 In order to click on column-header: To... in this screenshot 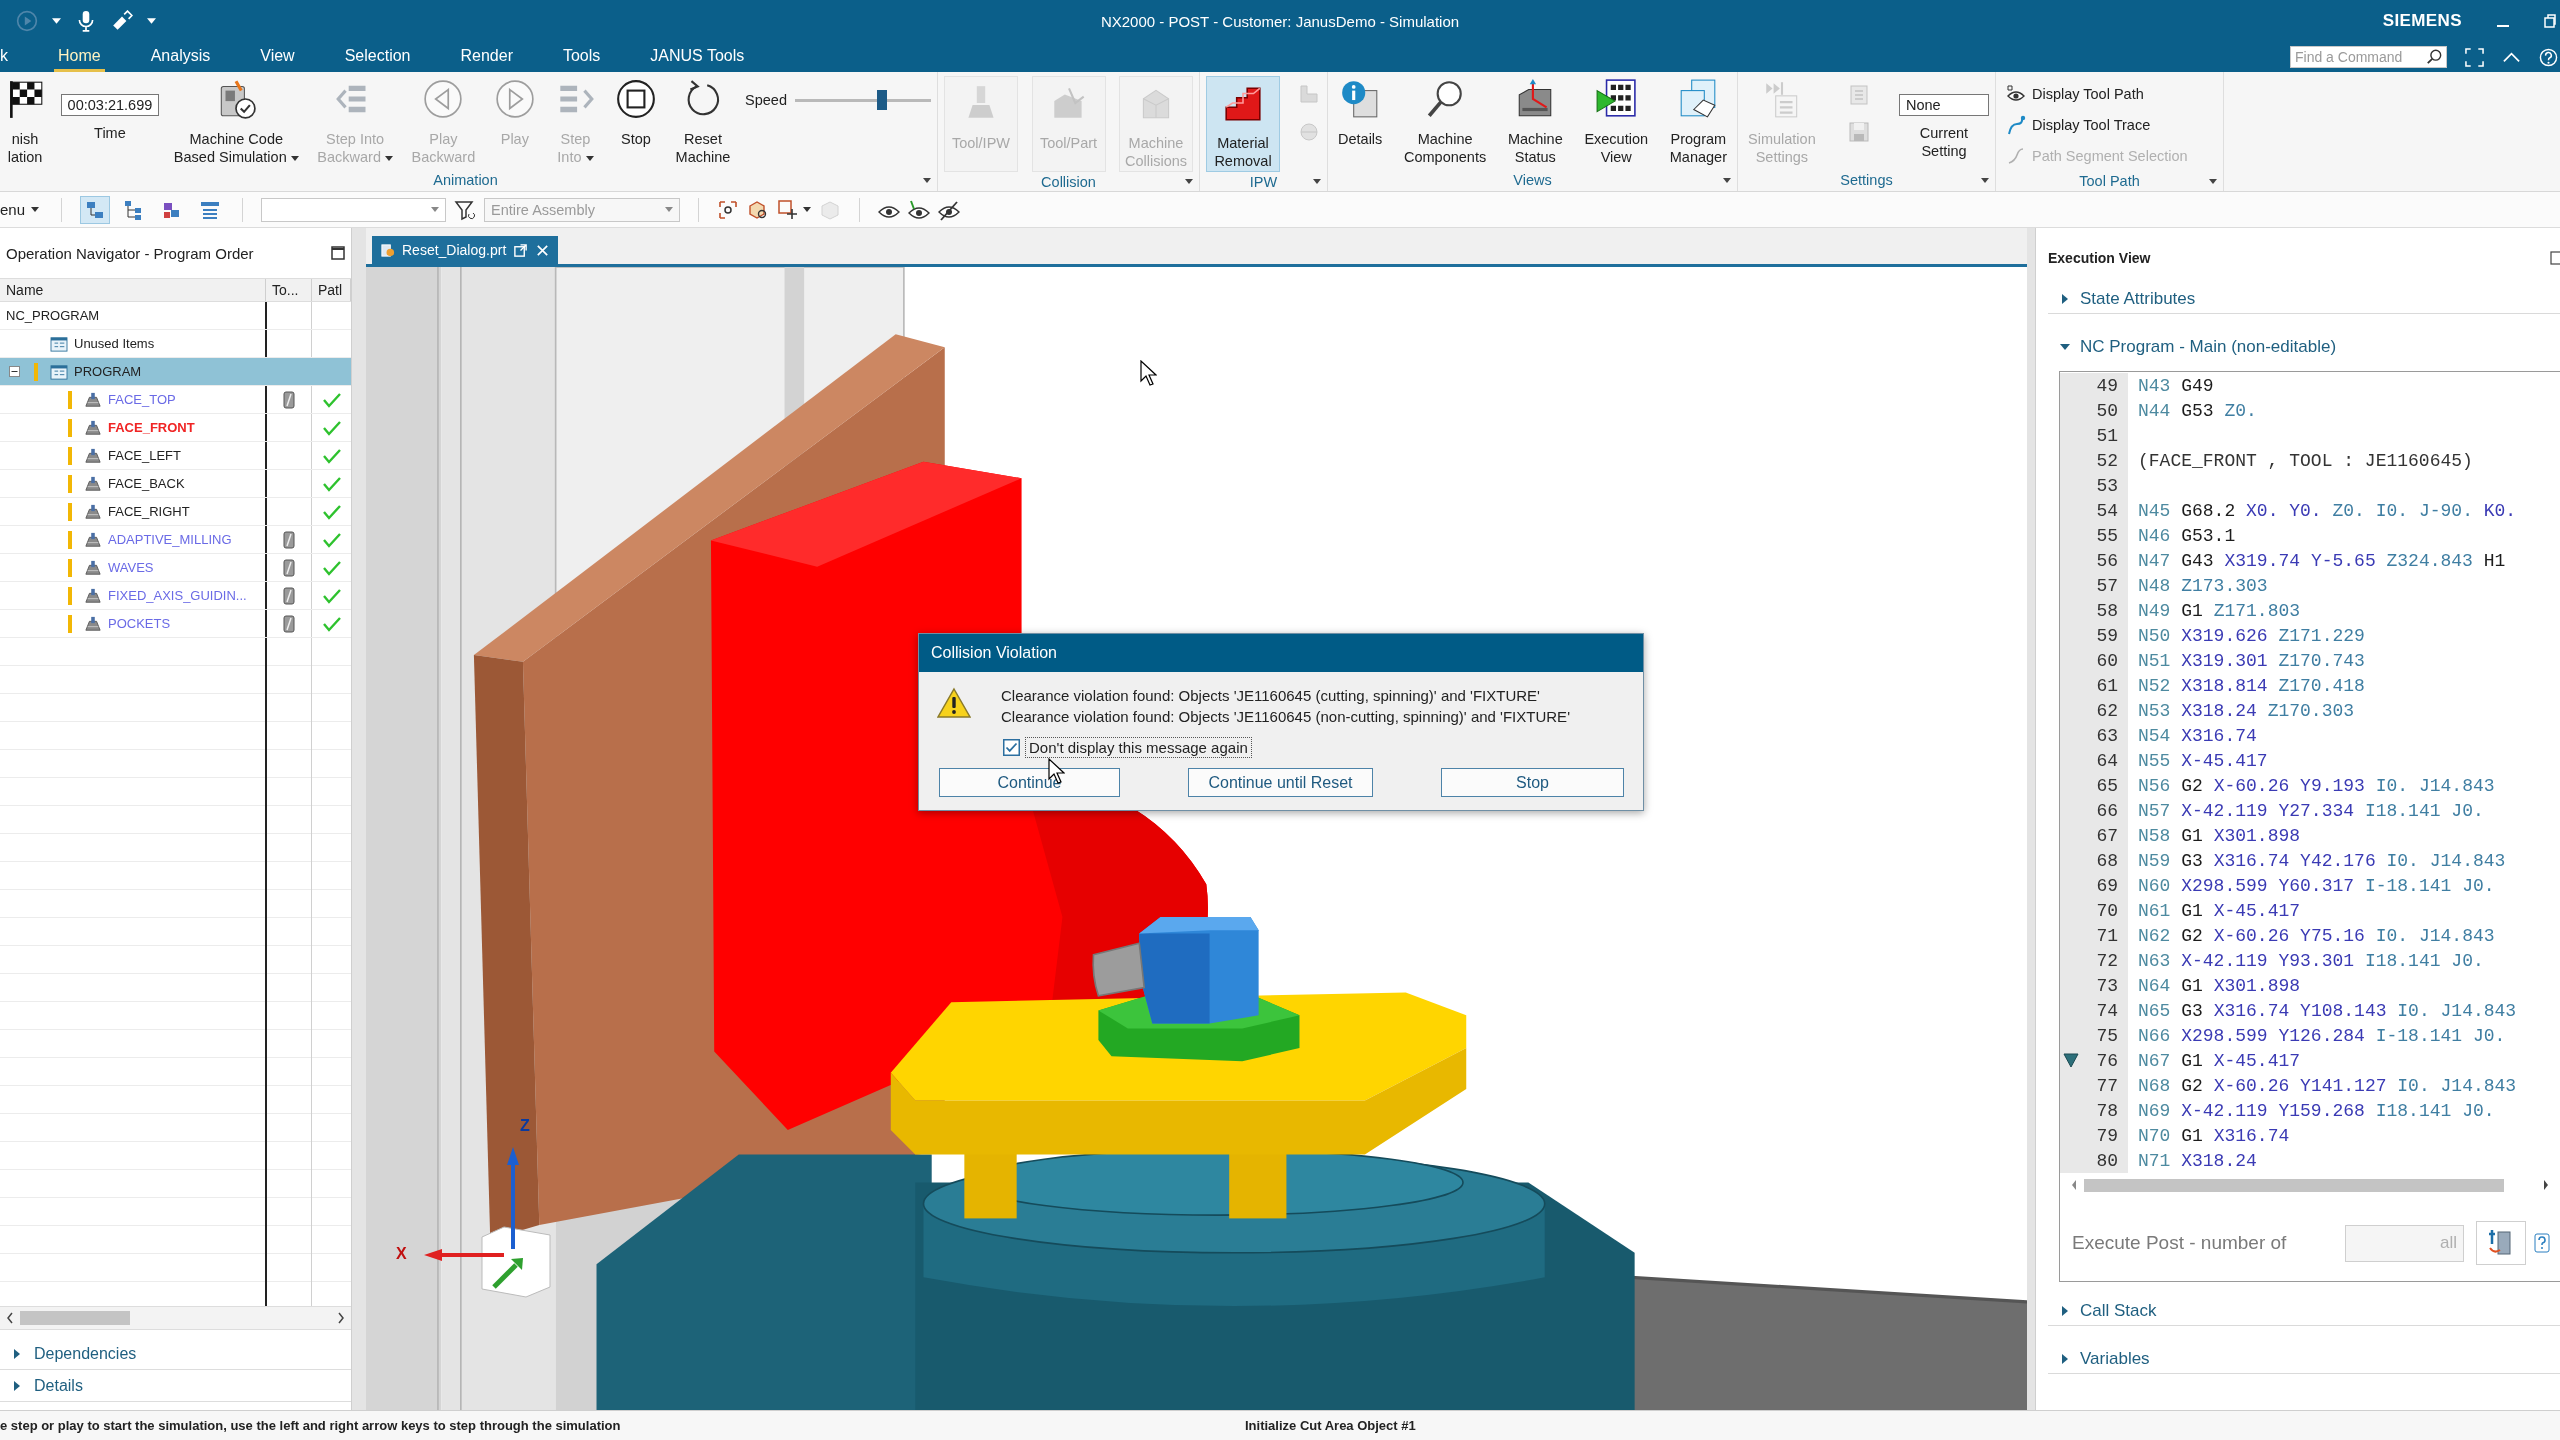, I will do `click(289, 290)`.